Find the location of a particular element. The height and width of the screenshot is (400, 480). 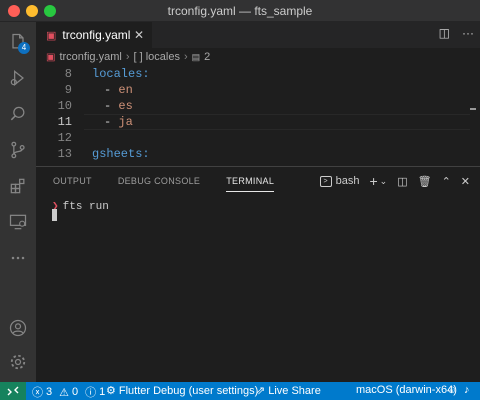

remote-explorer-icon is located at coordinates (18, 222).